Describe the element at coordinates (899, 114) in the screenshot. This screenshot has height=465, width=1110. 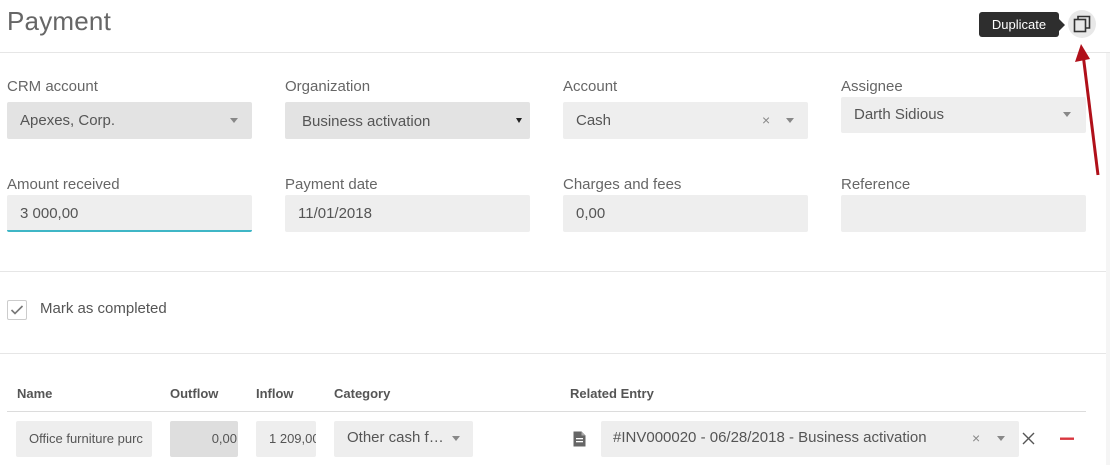
I see `assignee-value: Darth Sidious` at that location.